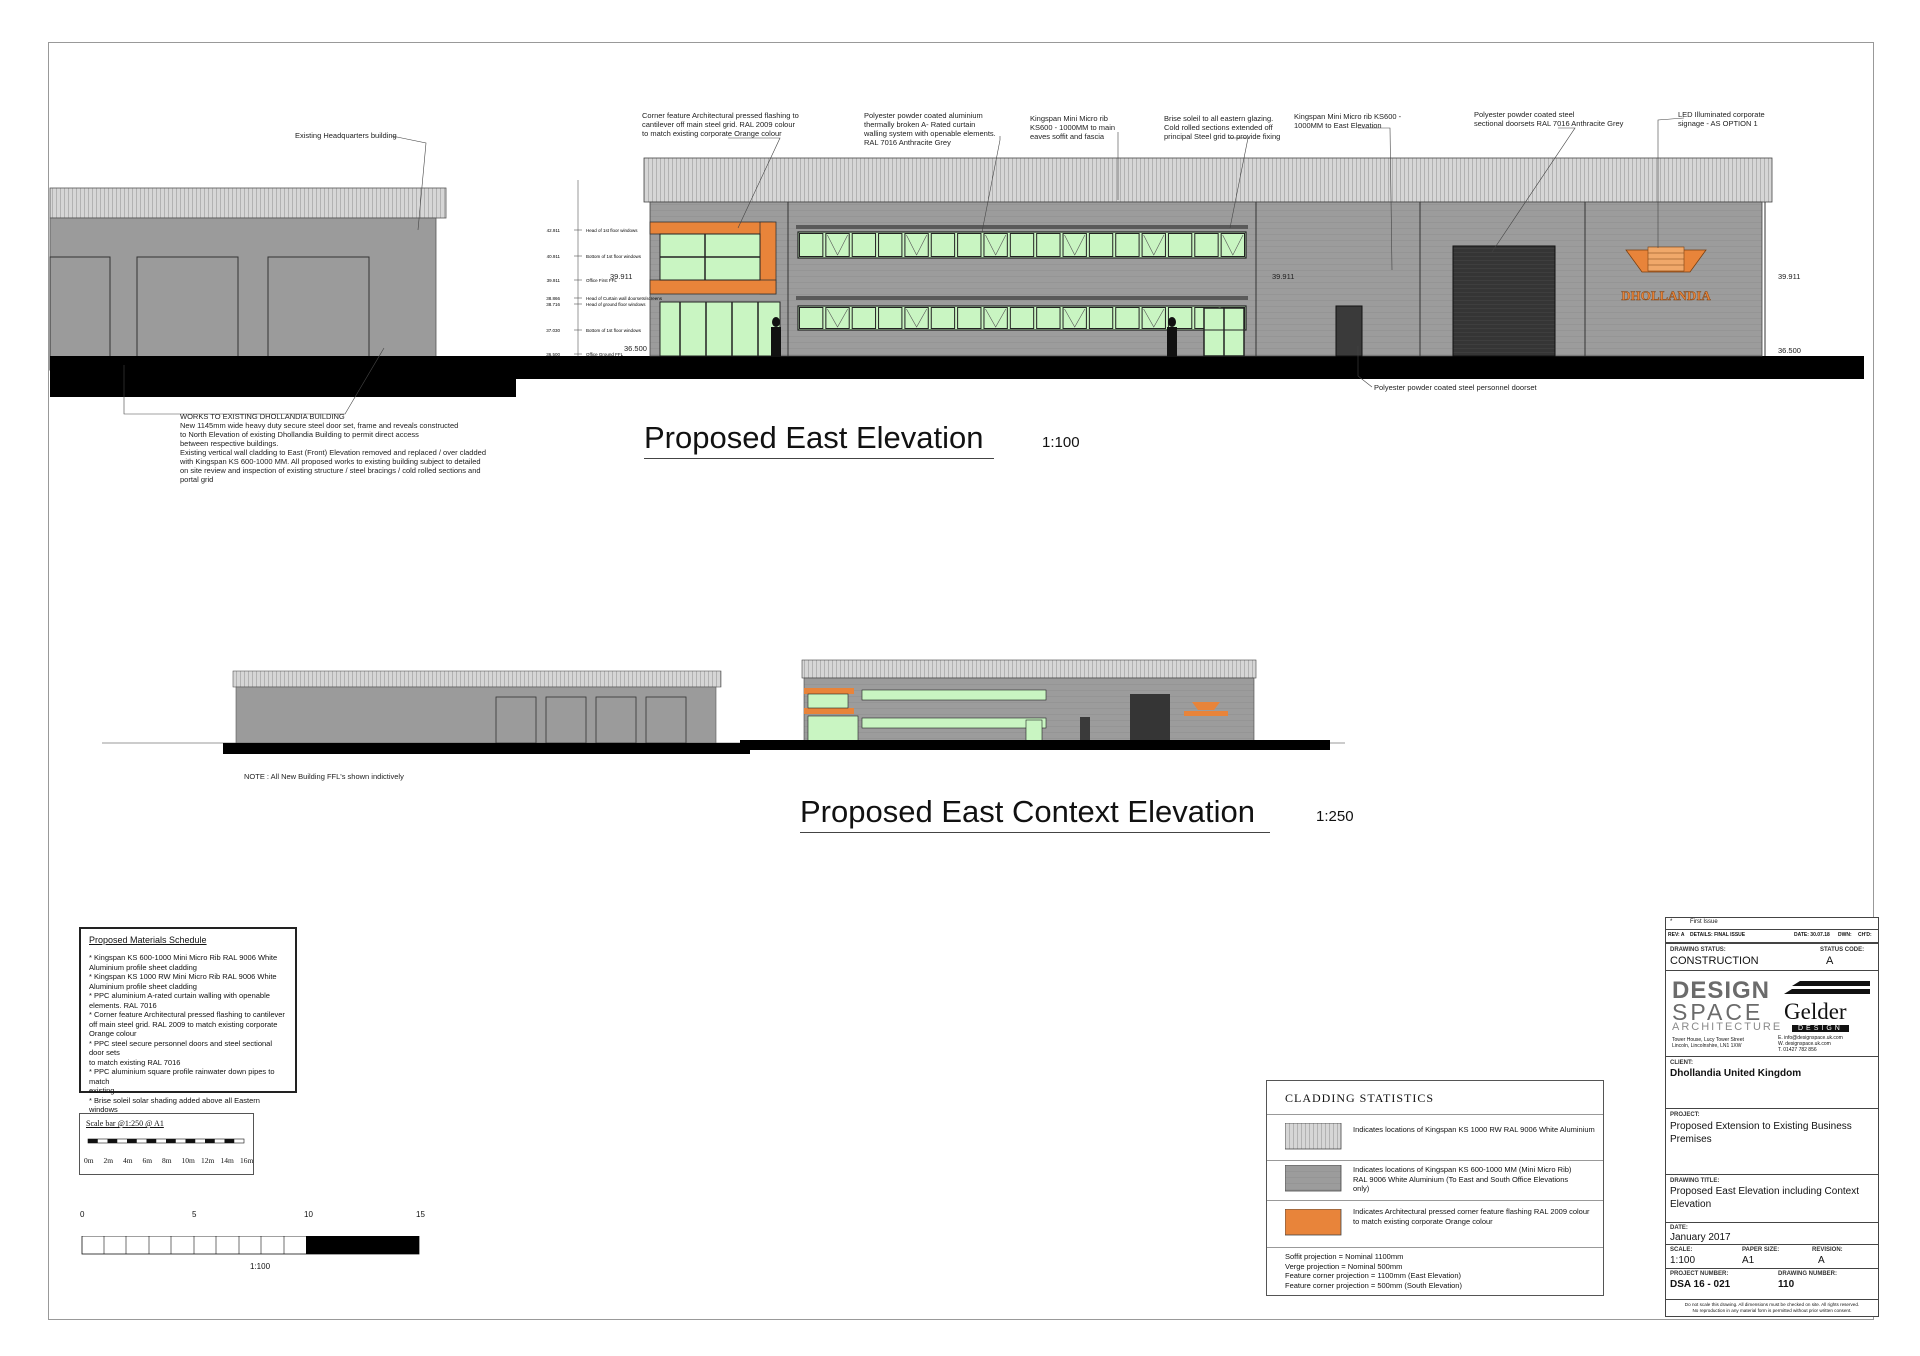  What do you see at coordinates (128, 1160) in the screenshot?
I see `scalebar-small-tick-label: 4m` at bounding box center [128, 1160].